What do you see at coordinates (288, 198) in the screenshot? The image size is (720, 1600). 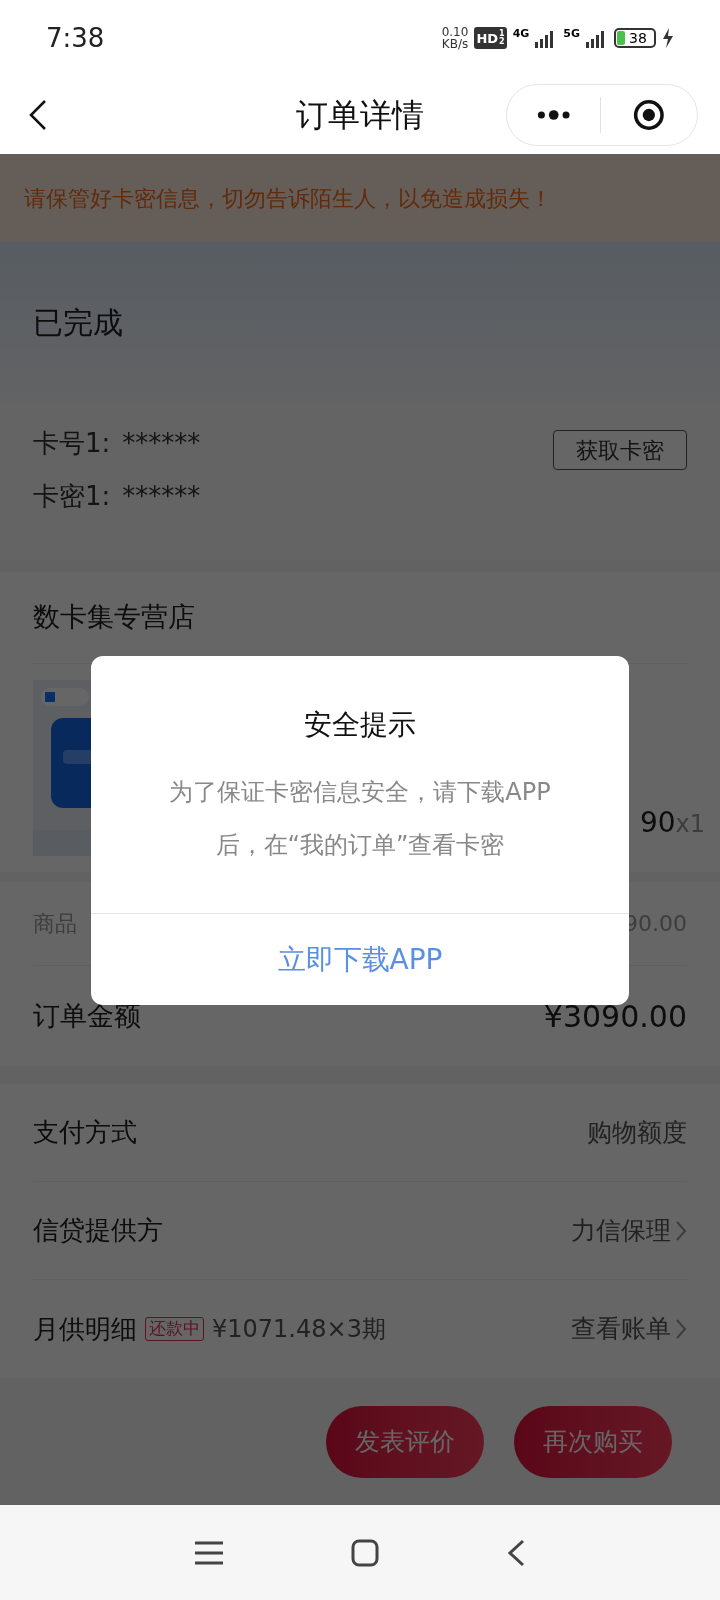 I see `warning-text: 请保管好卡密信息，切勿告诉陌生人，以免造成损失！` at bounding box center [288, 198].